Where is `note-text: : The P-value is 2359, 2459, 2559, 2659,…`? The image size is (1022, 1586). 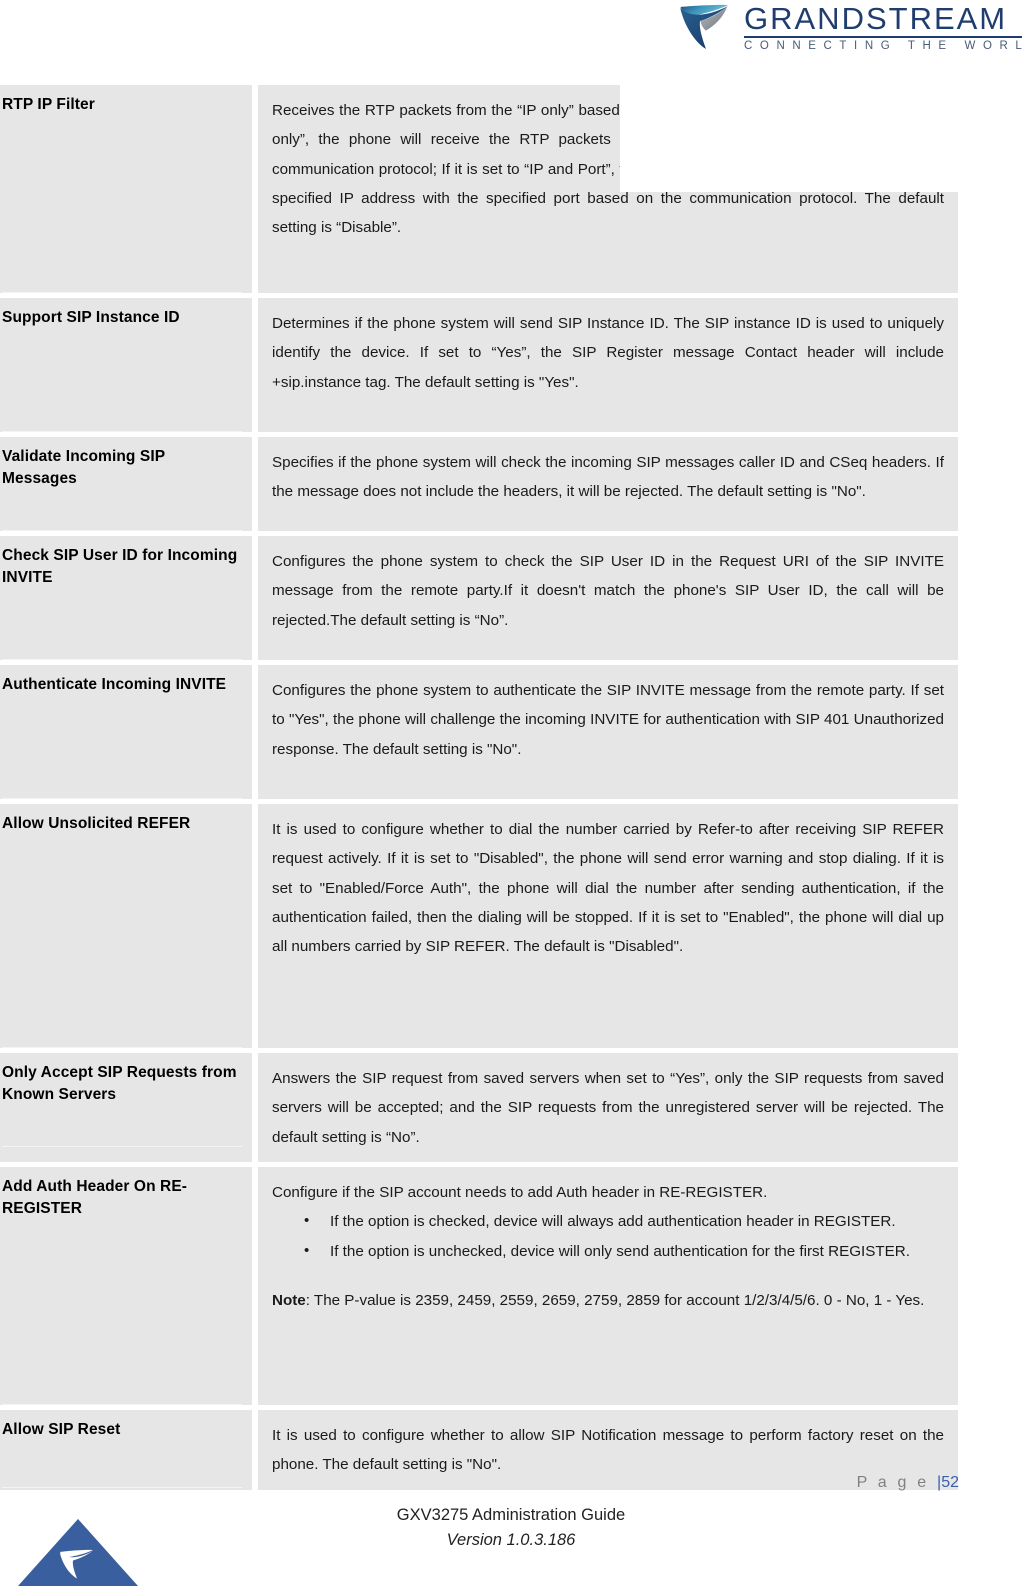 note-text: : The P-value is 2359, 2459, 2559, 2659,… is located at coordinates (615, 1300).